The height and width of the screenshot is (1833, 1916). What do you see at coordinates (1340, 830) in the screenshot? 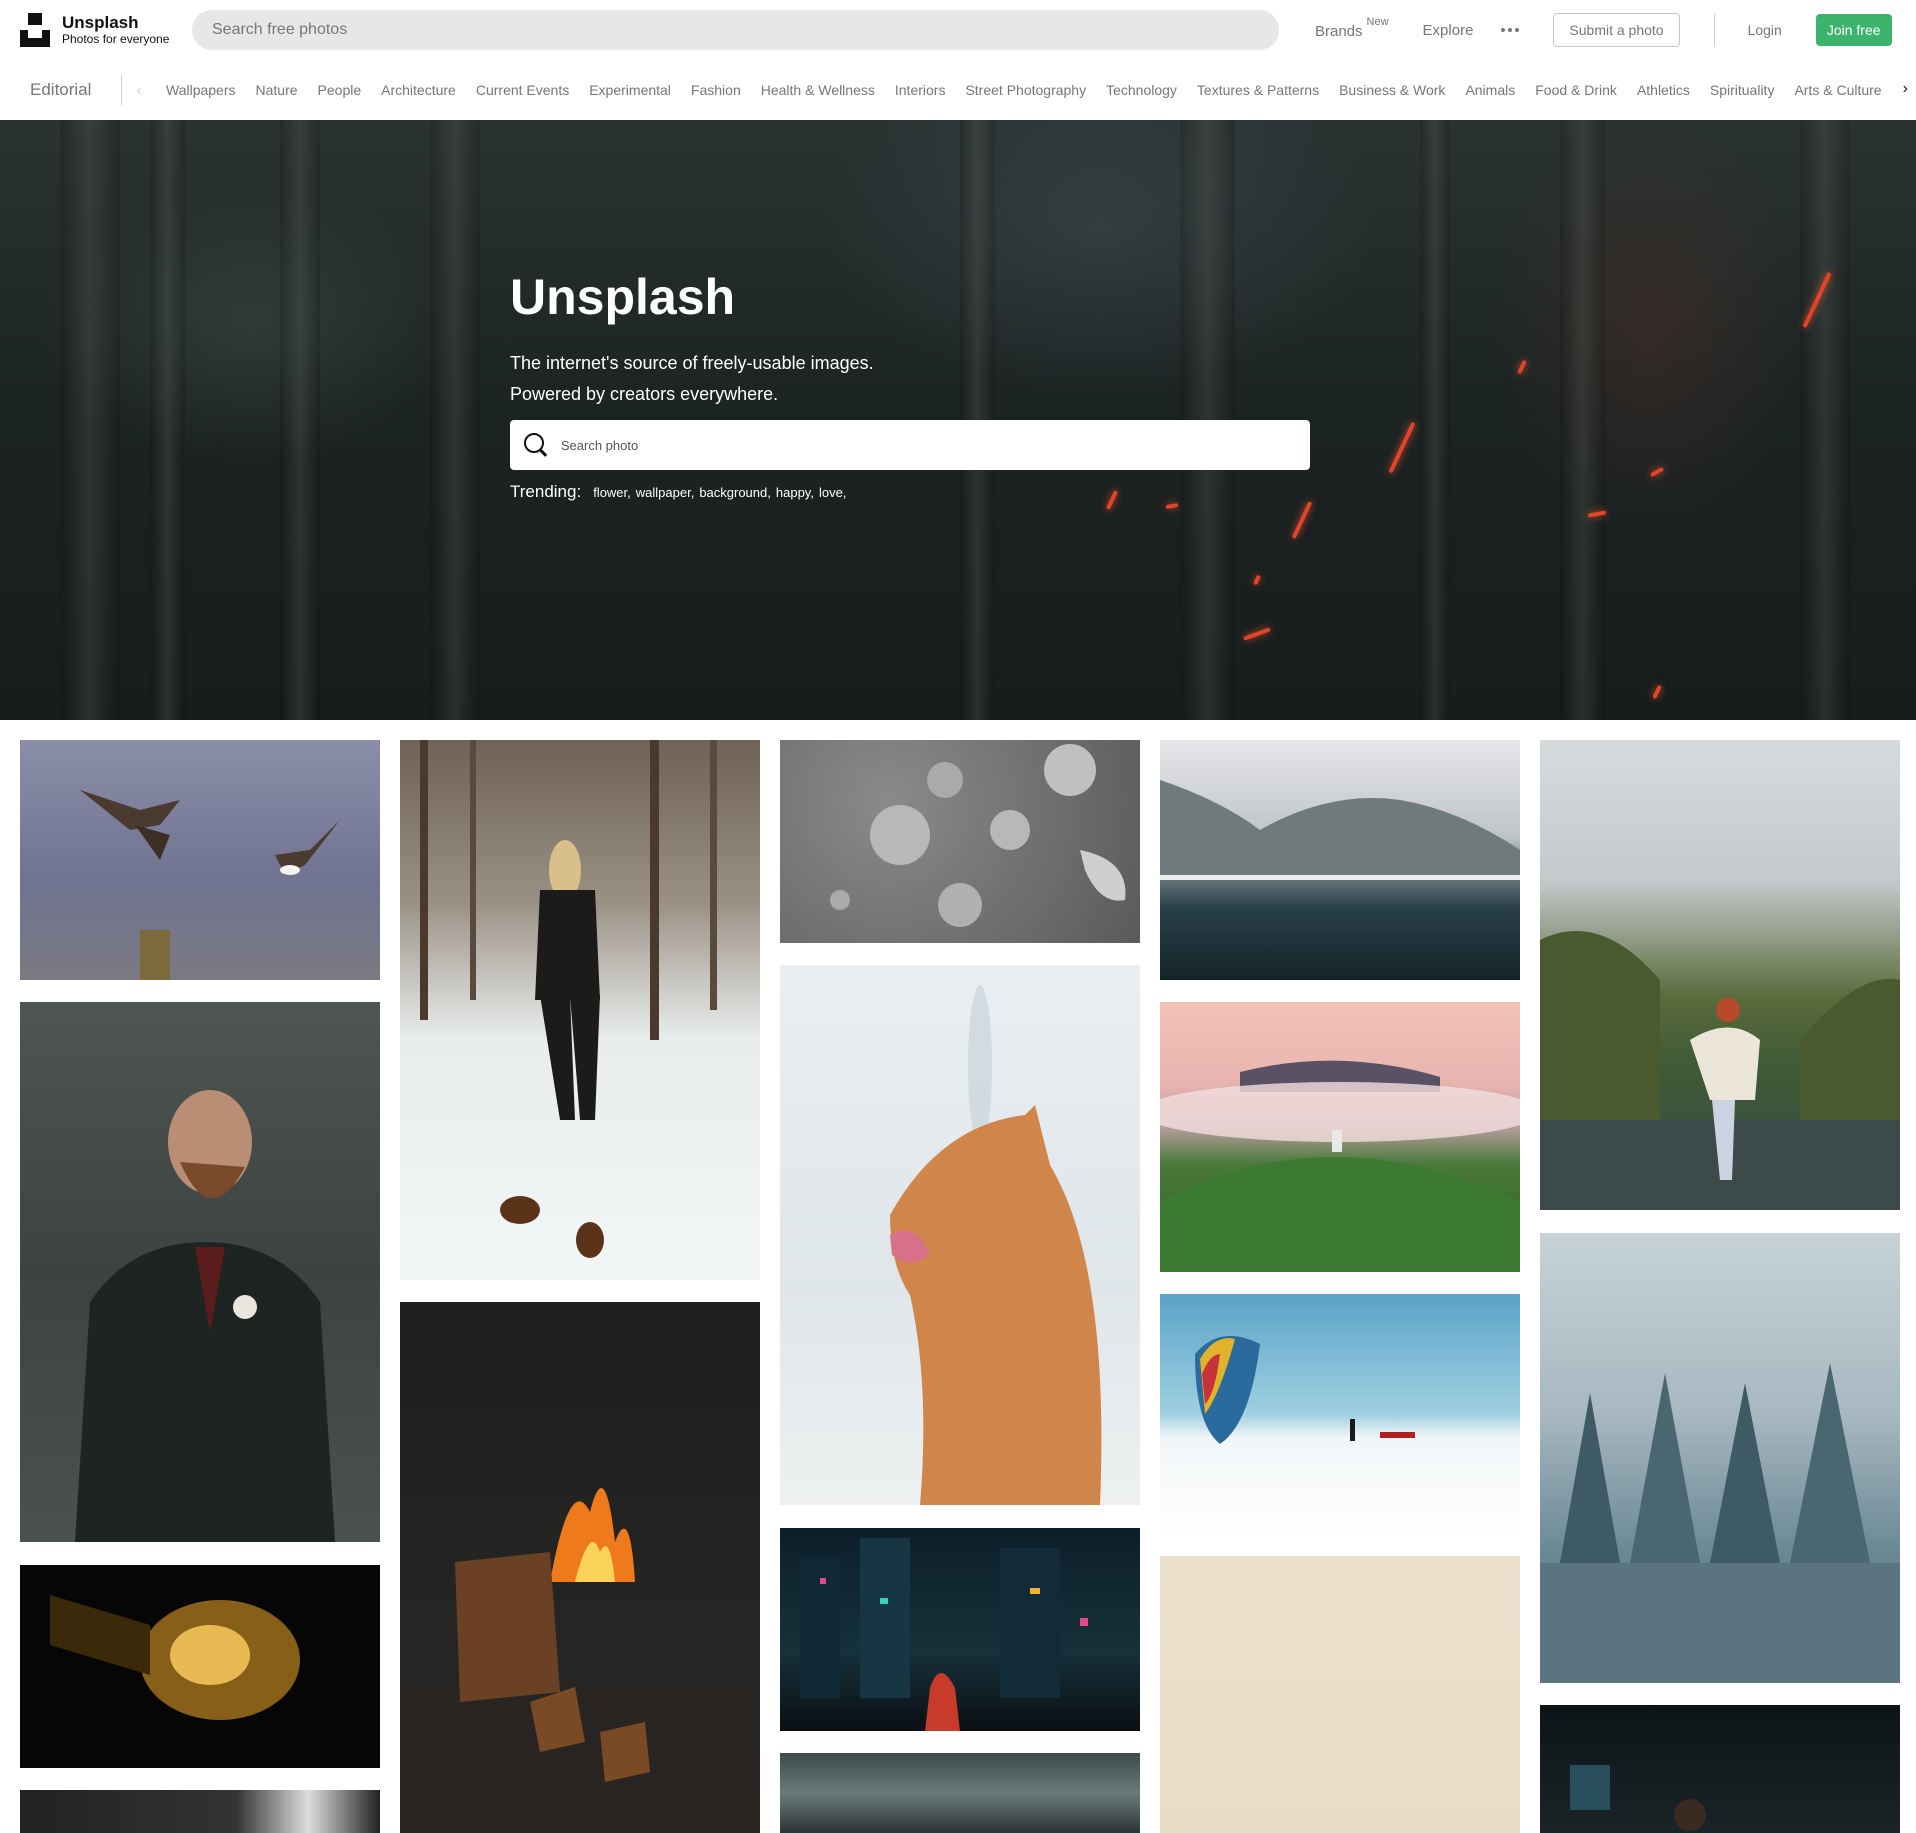
I see `mountain-lake-graphic` at bounding box center [1340, 830].